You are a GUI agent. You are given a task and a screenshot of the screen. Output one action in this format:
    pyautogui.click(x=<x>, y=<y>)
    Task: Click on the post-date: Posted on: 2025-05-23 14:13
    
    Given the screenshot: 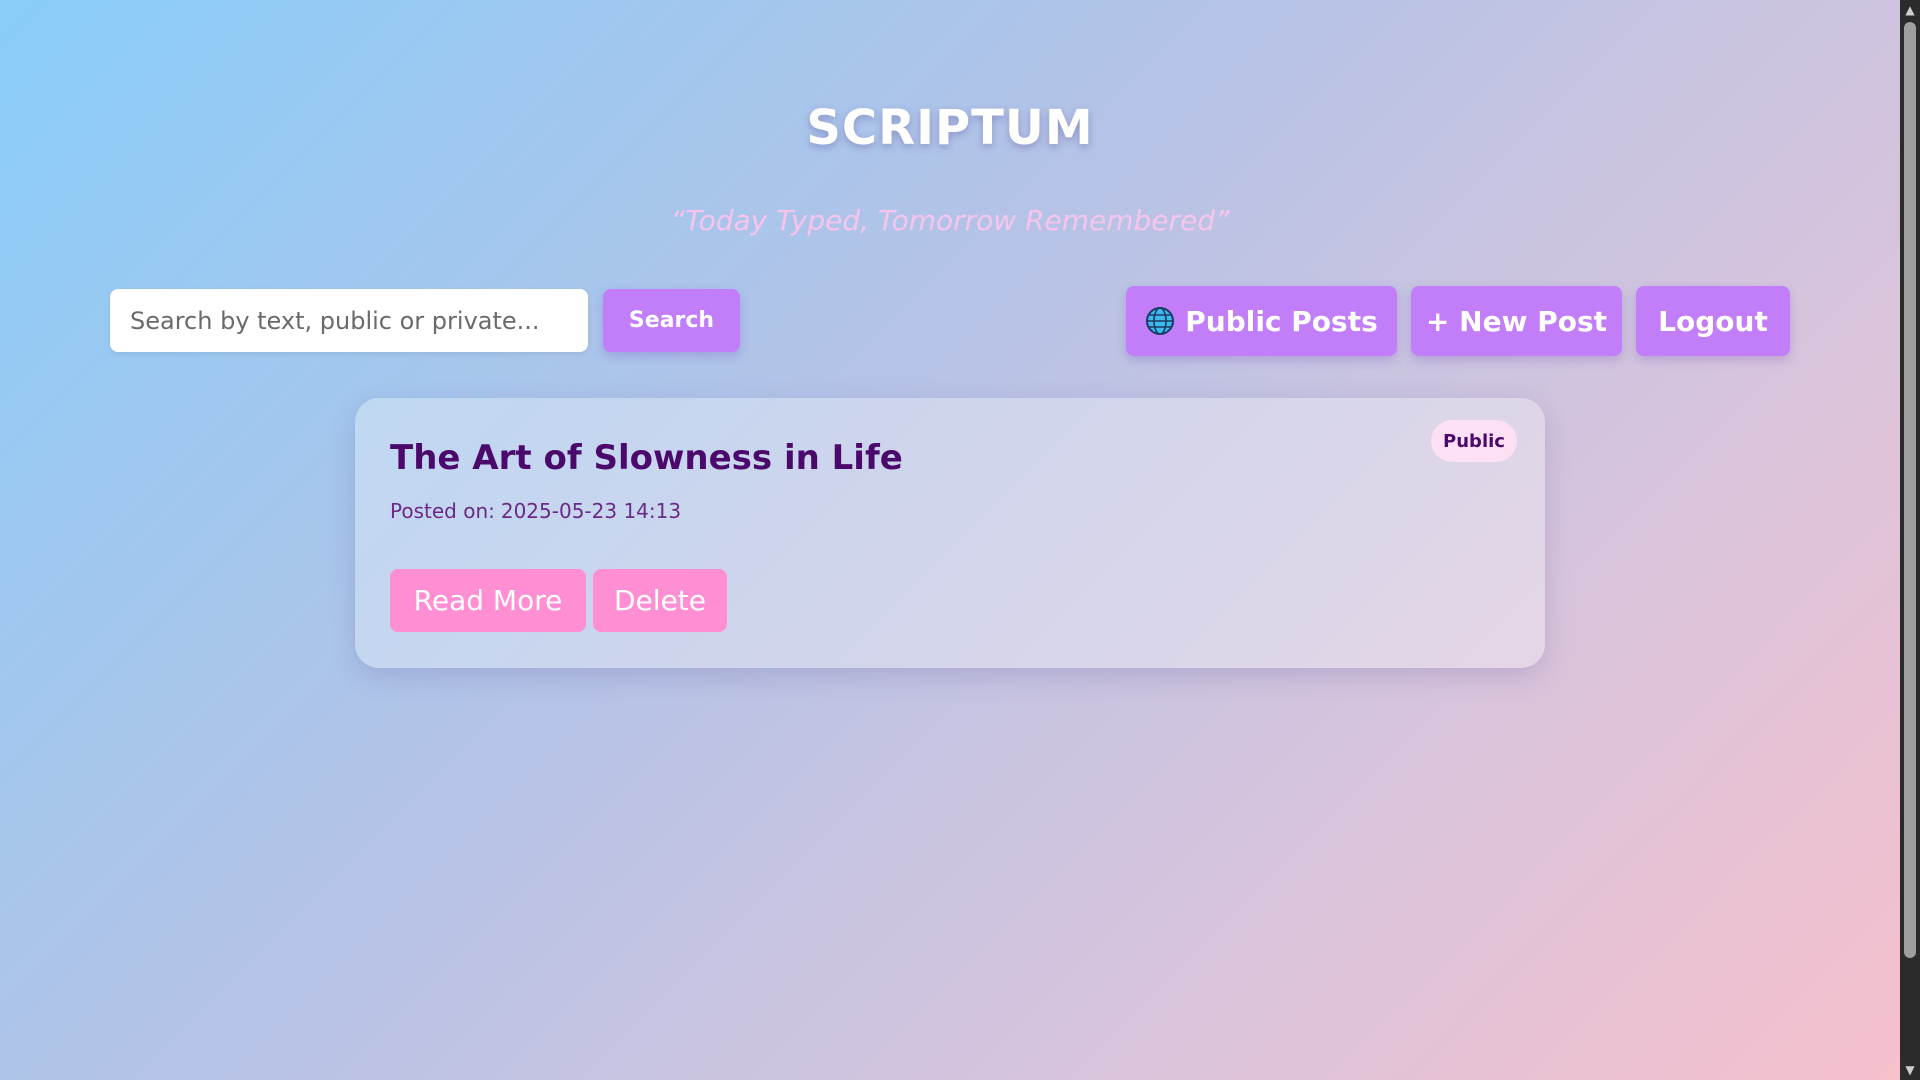 What is the action you would take?
    pyautogui.click(x=535, y=511)
    